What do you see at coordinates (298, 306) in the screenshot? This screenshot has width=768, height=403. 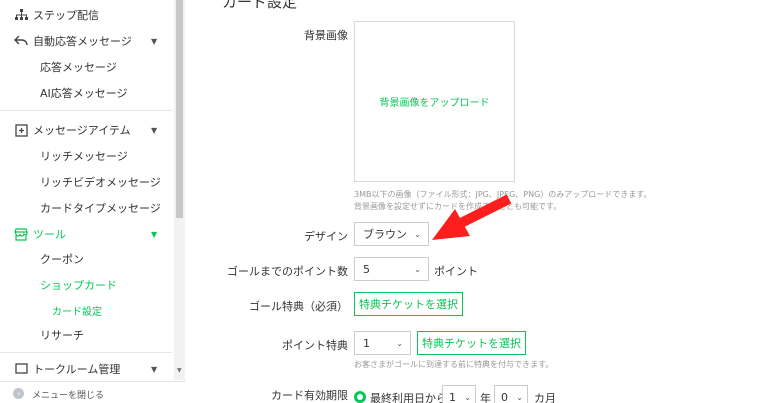 I see `goal-reward-label: ゴール特典（必須）` at bounding box center [298, 306].